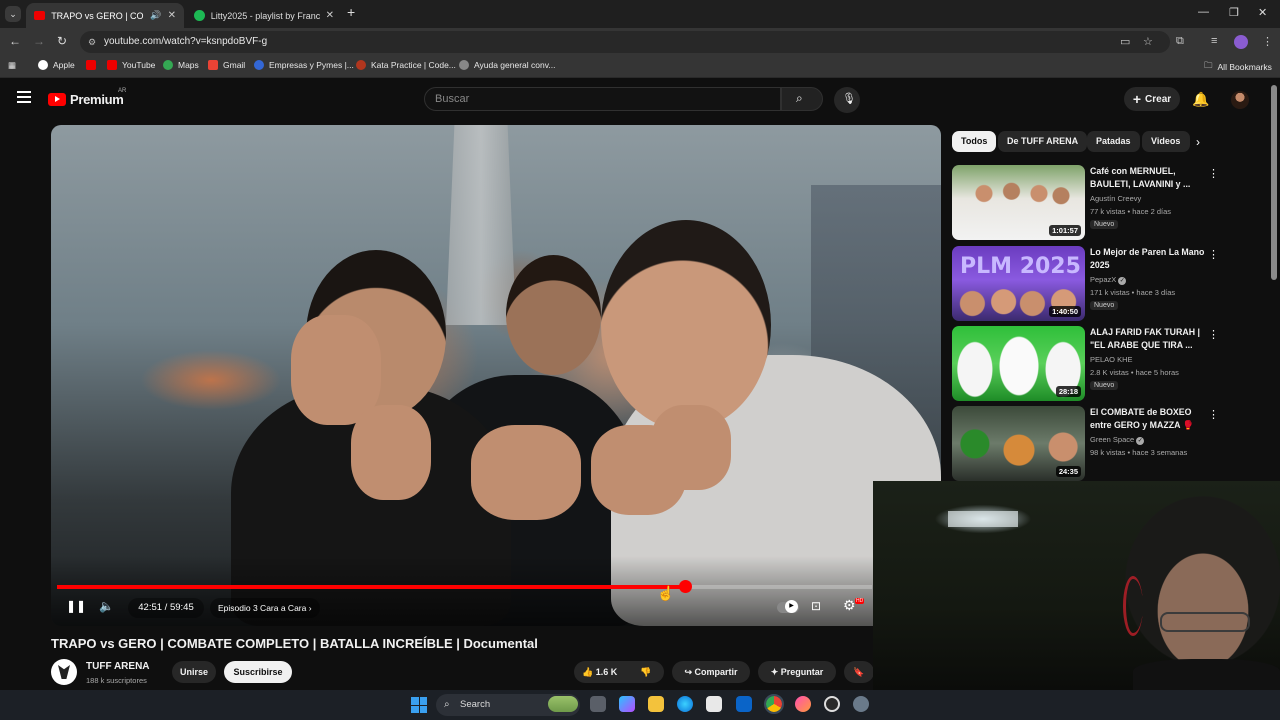  What do you see at coordinates (131, 65) in the screenshot?
I see `bookmark-youtube: YouTube` at bounding box center [131, 65].